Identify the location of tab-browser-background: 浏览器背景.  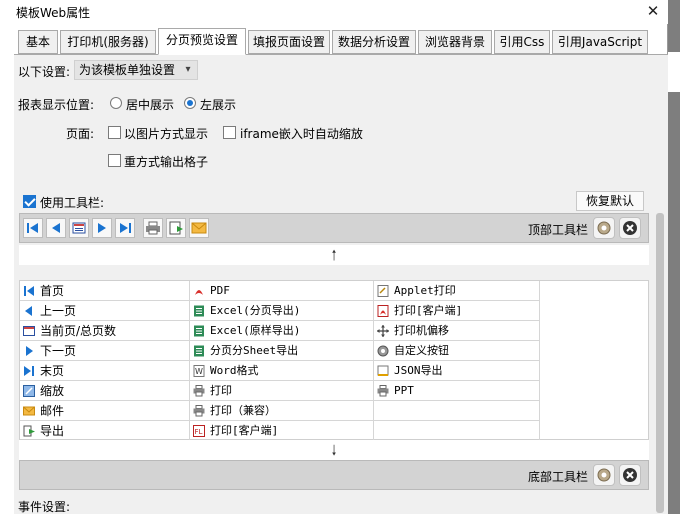
(455, 42).